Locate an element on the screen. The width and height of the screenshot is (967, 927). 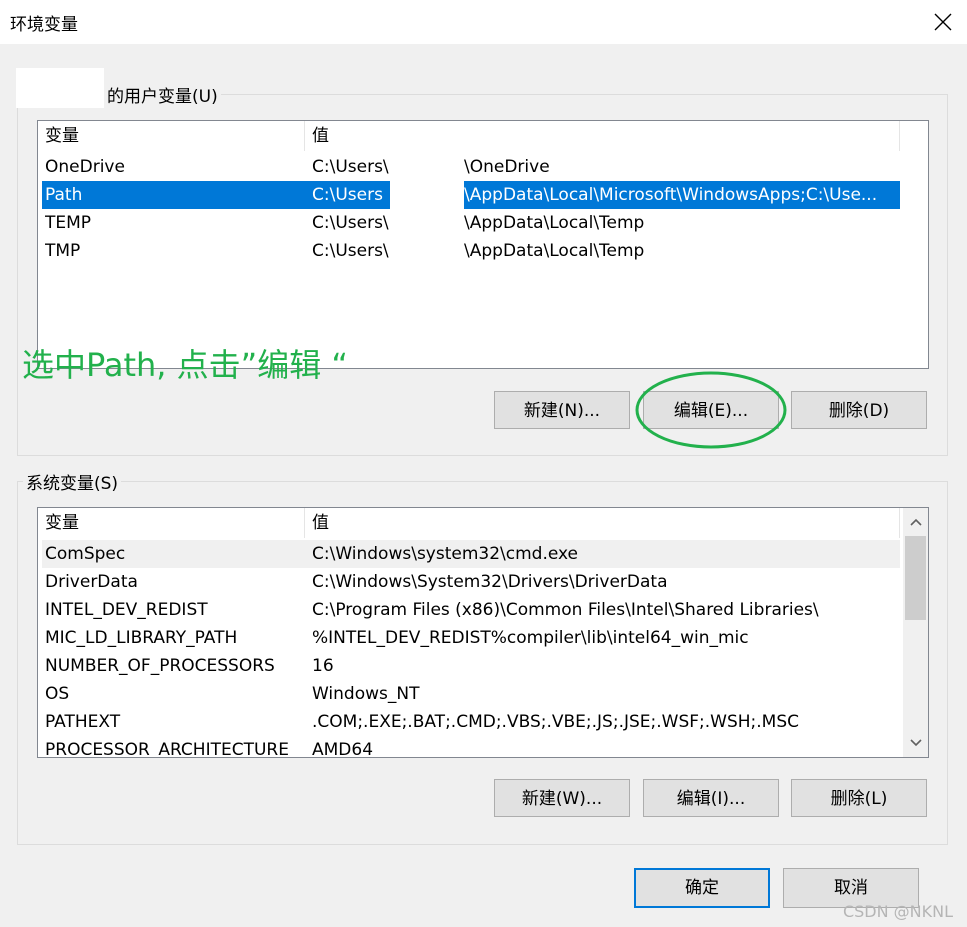
close-button is located at coordinates (943, 22).